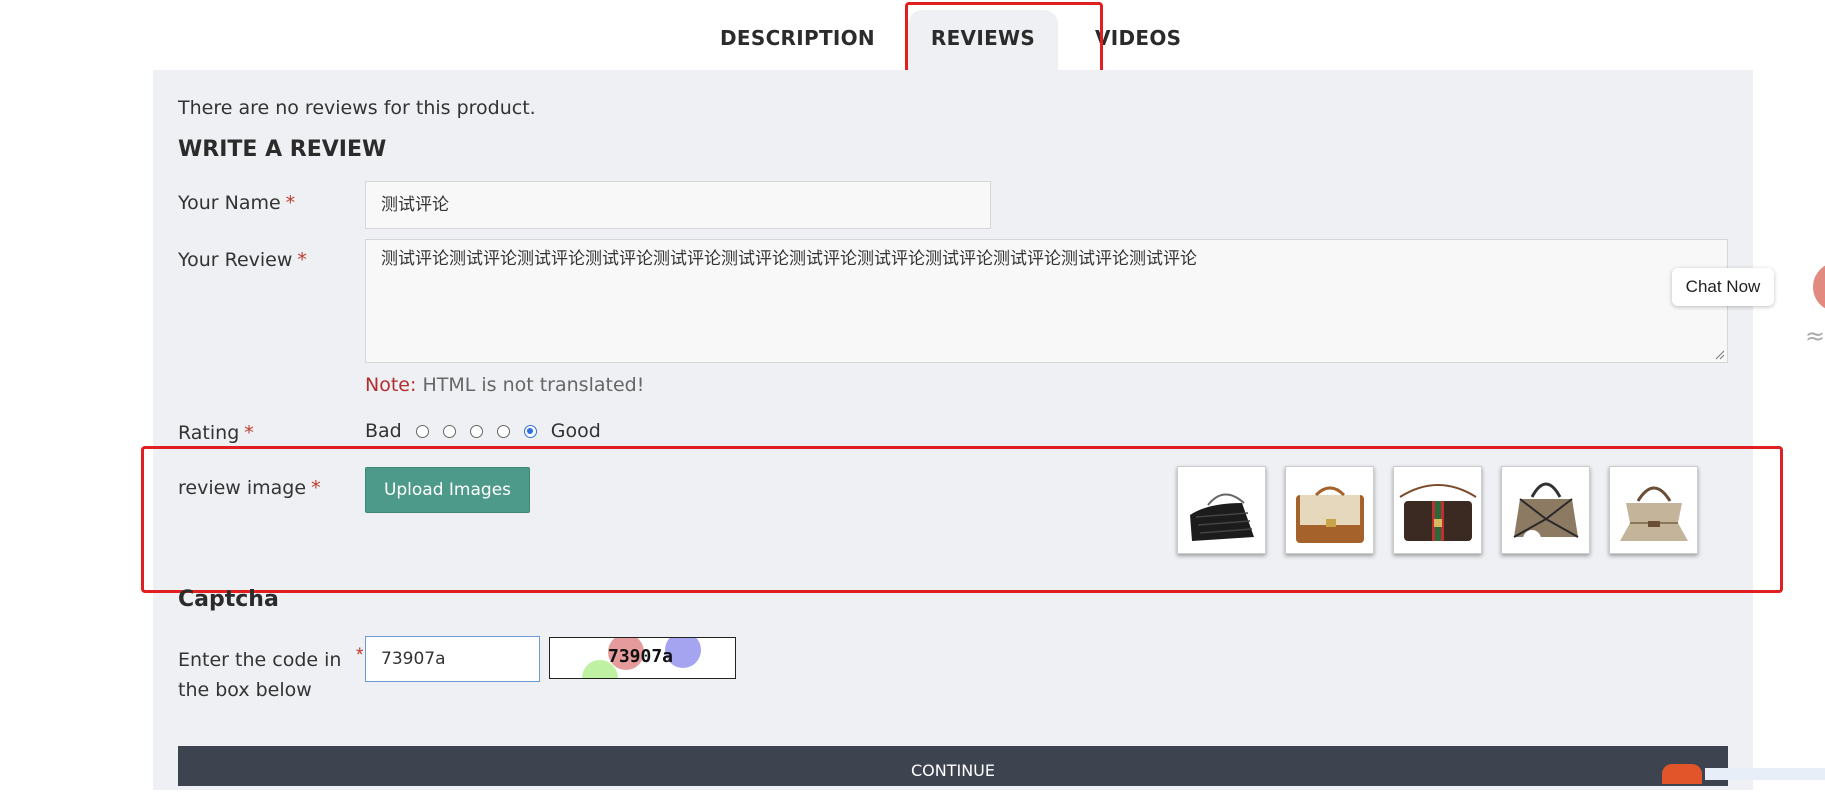  I want to click on write-review-heading: WRITE A REVIEW, so click(282, 149).